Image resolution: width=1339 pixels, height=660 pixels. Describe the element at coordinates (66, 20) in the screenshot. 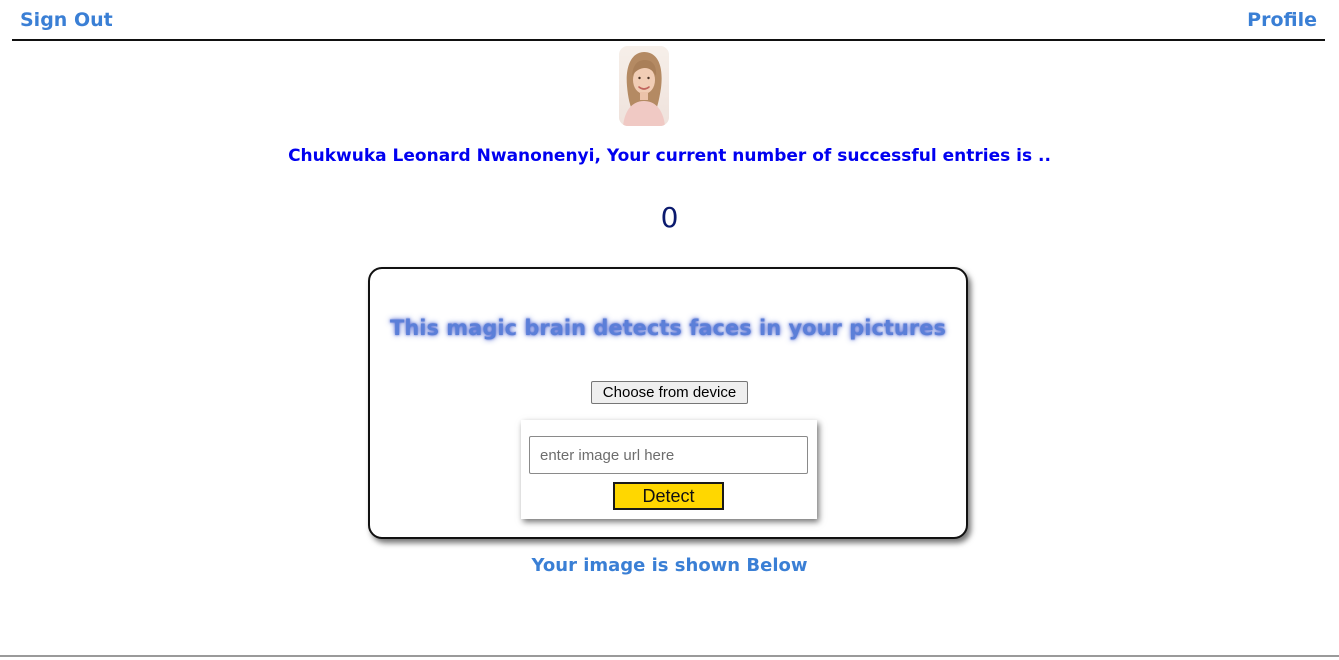

I see `sign-out-link: Sign Out` at that location.